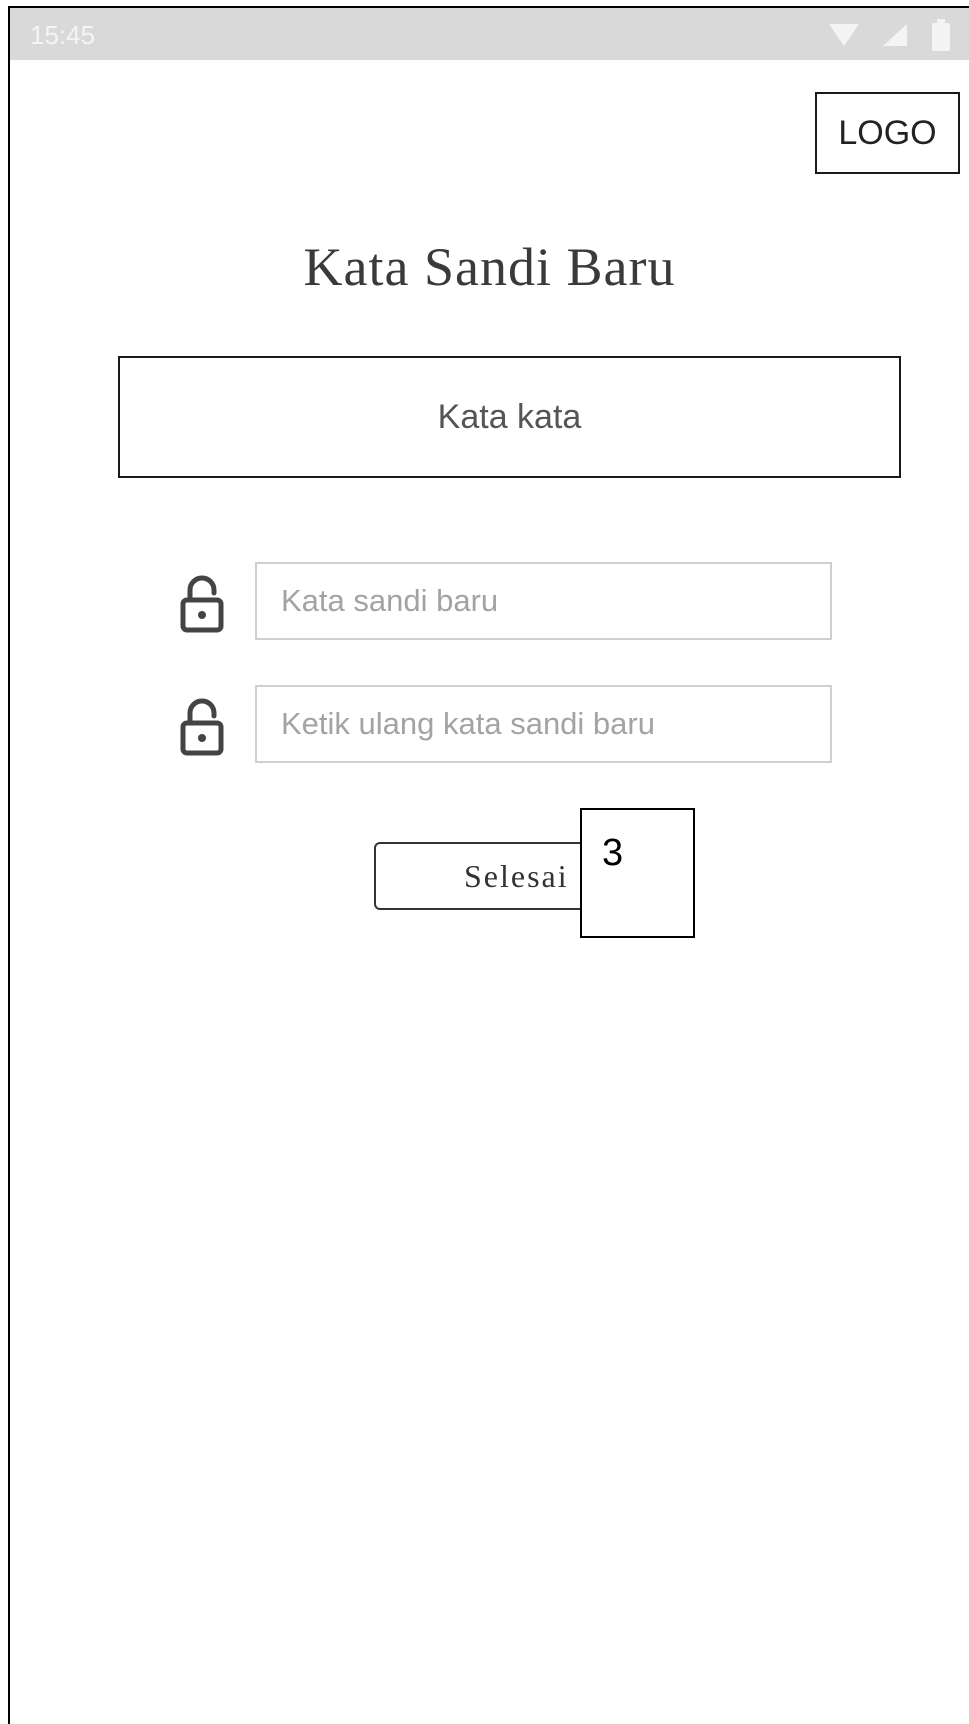 This screenshot has width=969, height=1724. Describe the element at coordinates (489, 267) in the screenshot. I see `page-title: Kata Sandi Baru` at that location.